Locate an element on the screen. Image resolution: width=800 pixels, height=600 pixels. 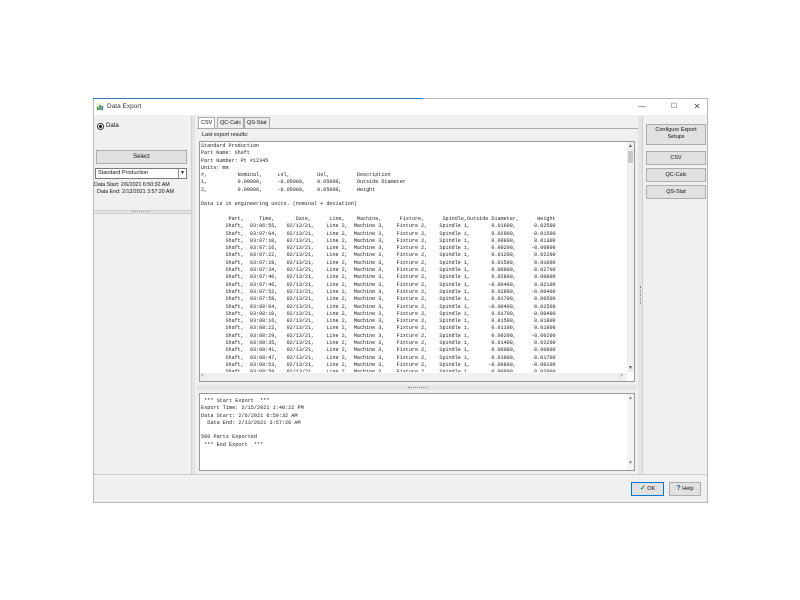
data-radio-selected-dot is located at coordinates (100, 126).